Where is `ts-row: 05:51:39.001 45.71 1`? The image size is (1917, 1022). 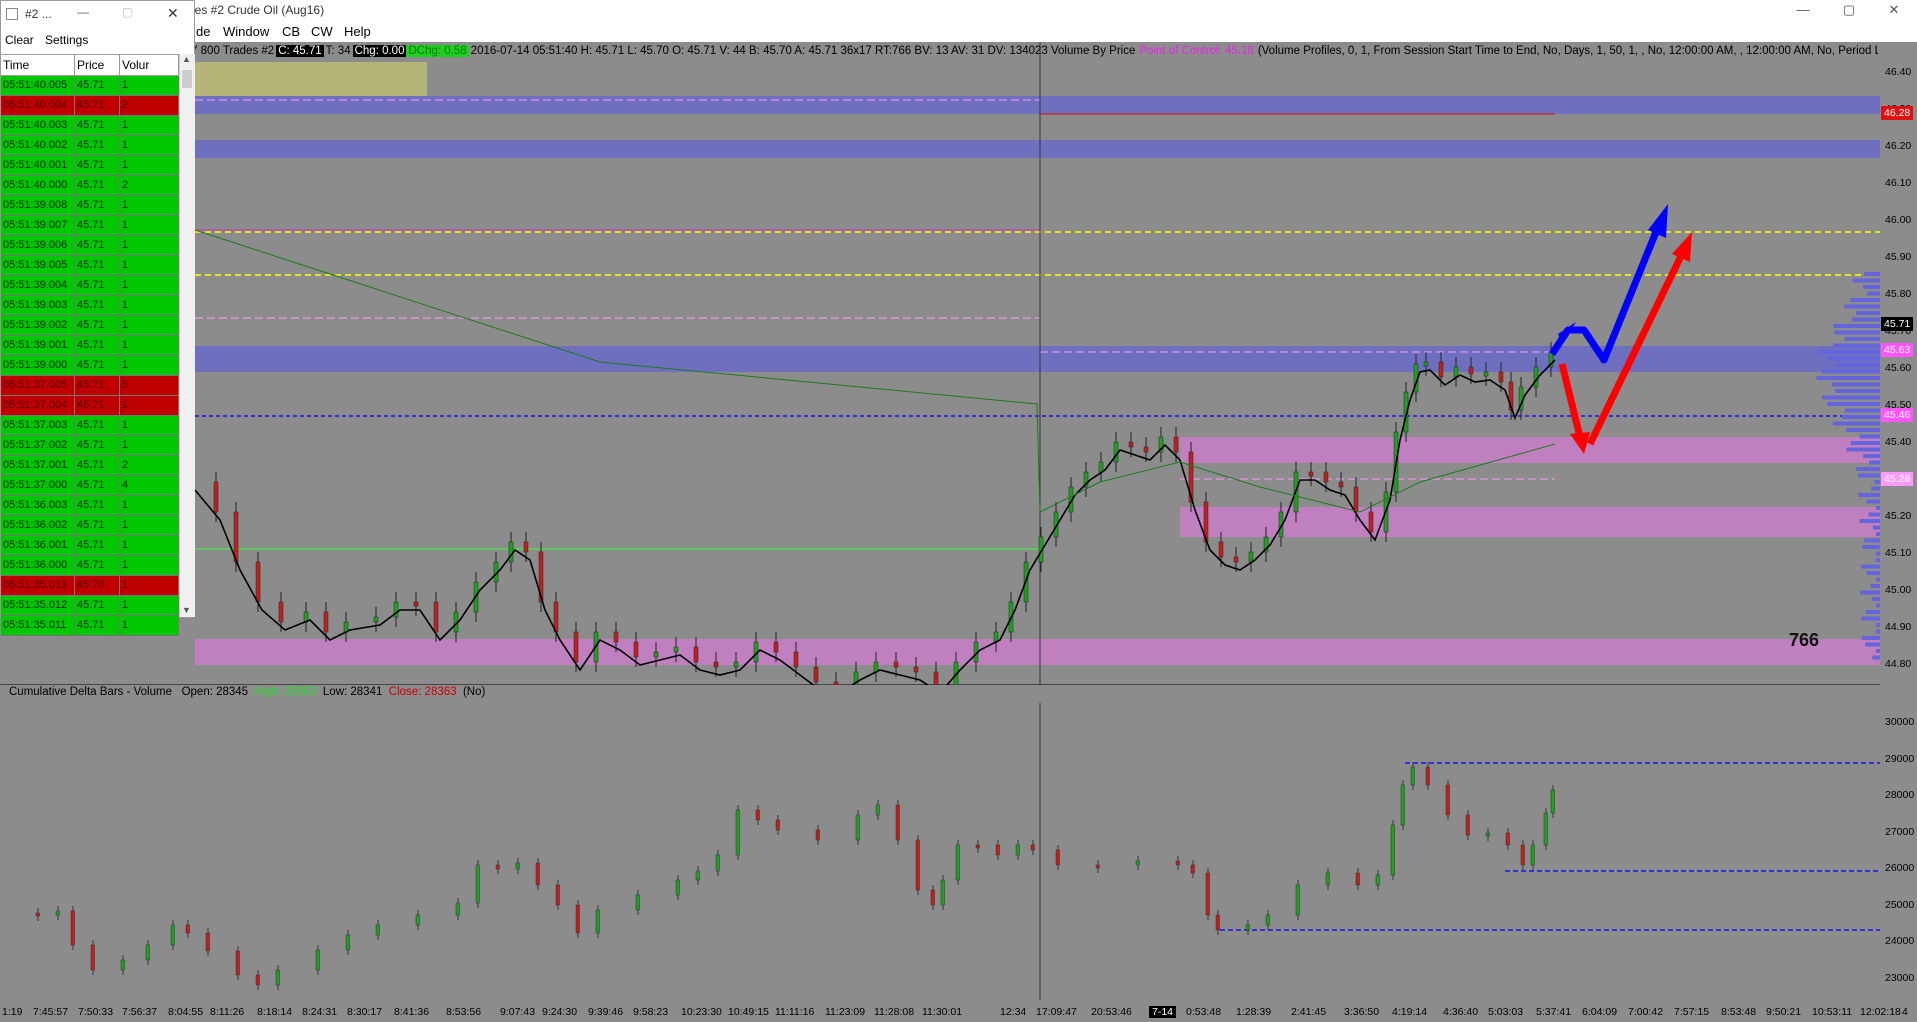
ts-row: 05:51:39.001 45.71 1 is located at coordinates (90, 346).